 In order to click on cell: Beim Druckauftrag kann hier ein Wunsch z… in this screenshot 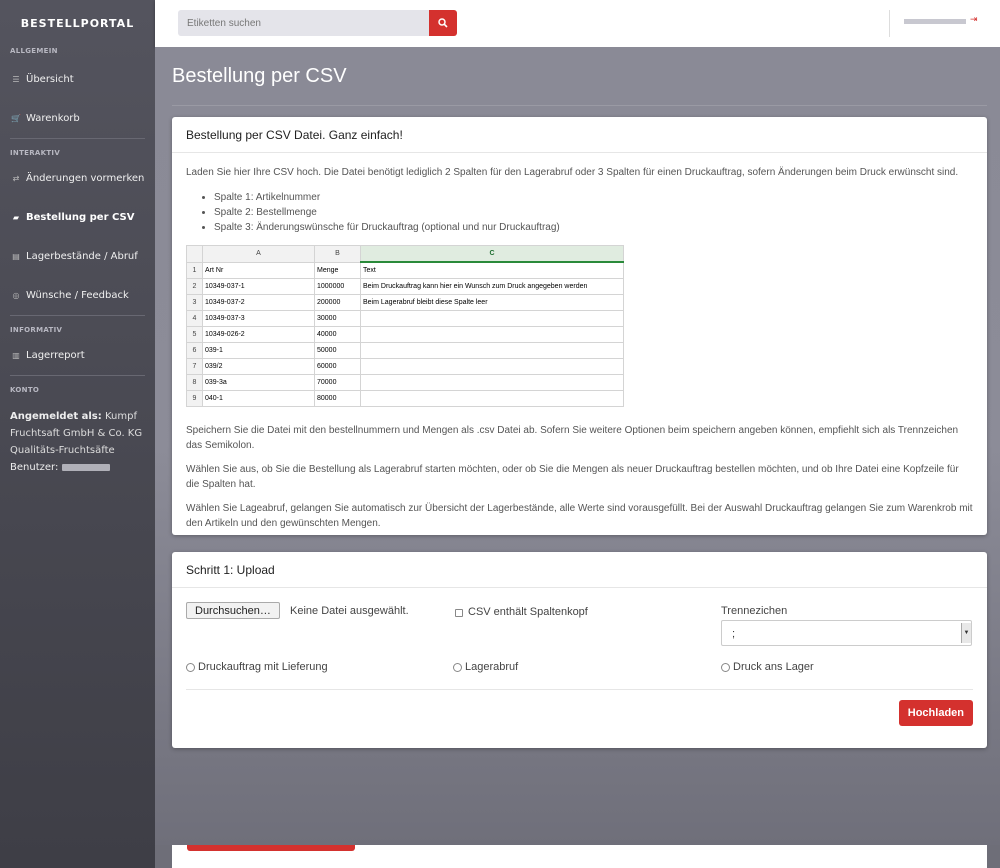, I will do `click(492, 286)`.